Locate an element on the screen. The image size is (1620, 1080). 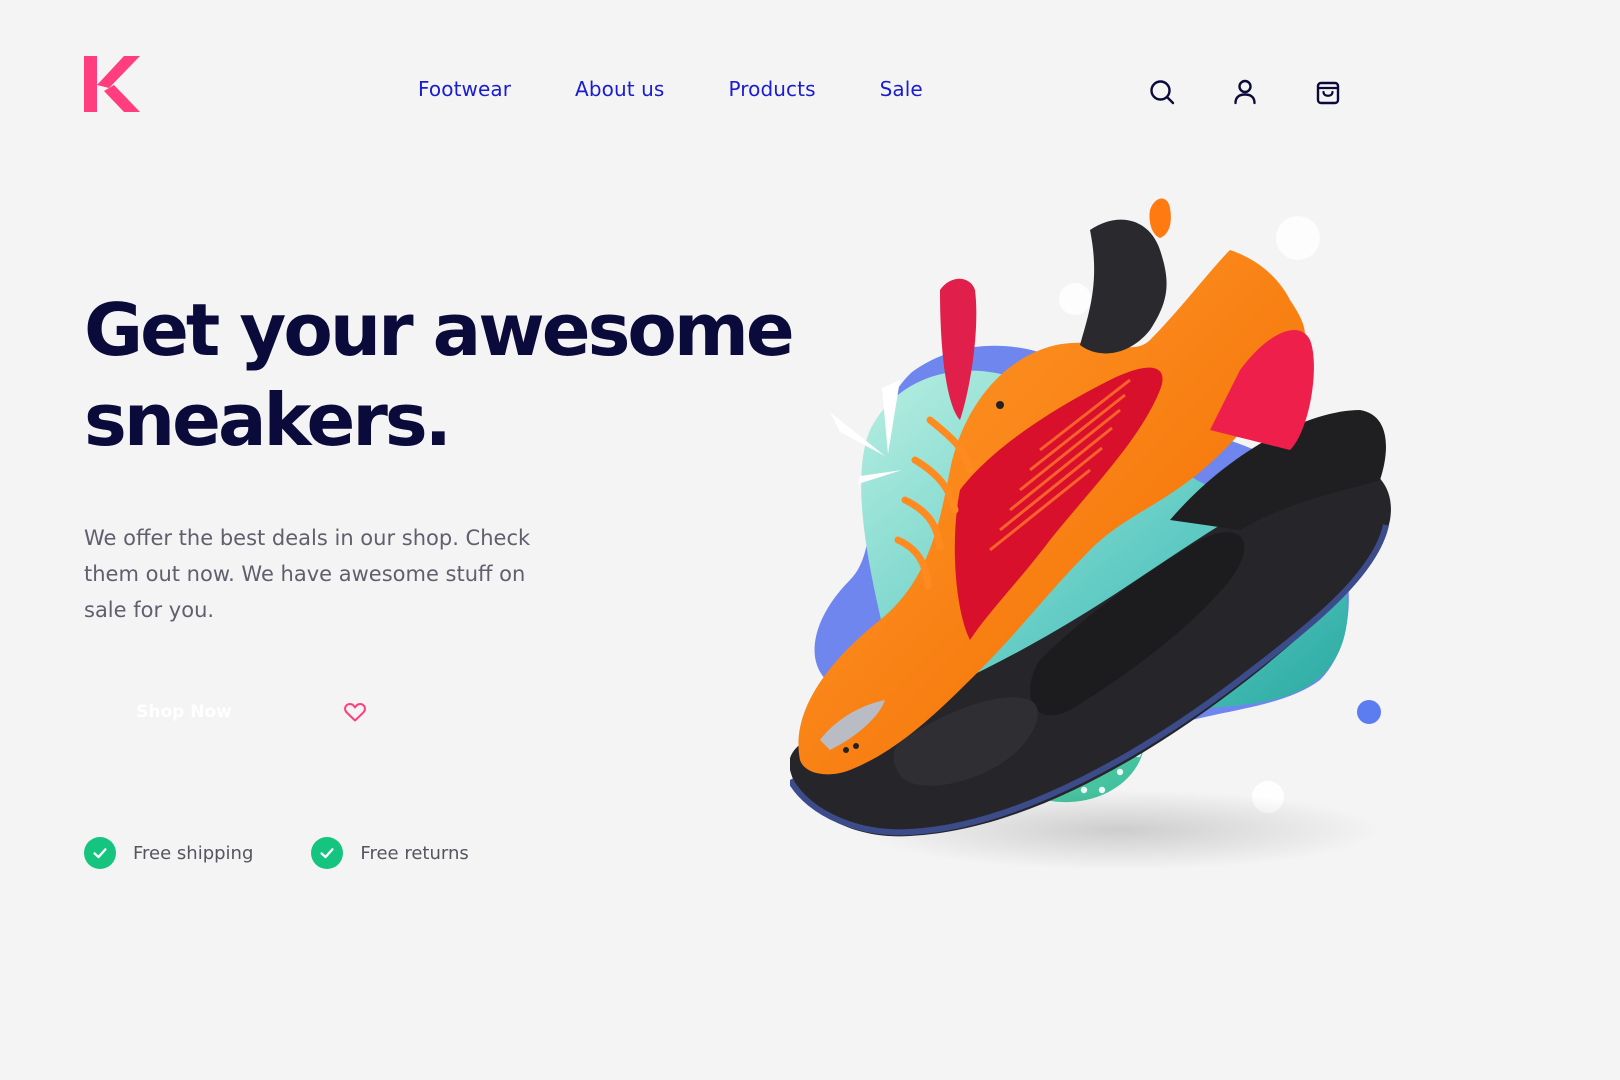
brand-logo is located at coordinates (112, 84).